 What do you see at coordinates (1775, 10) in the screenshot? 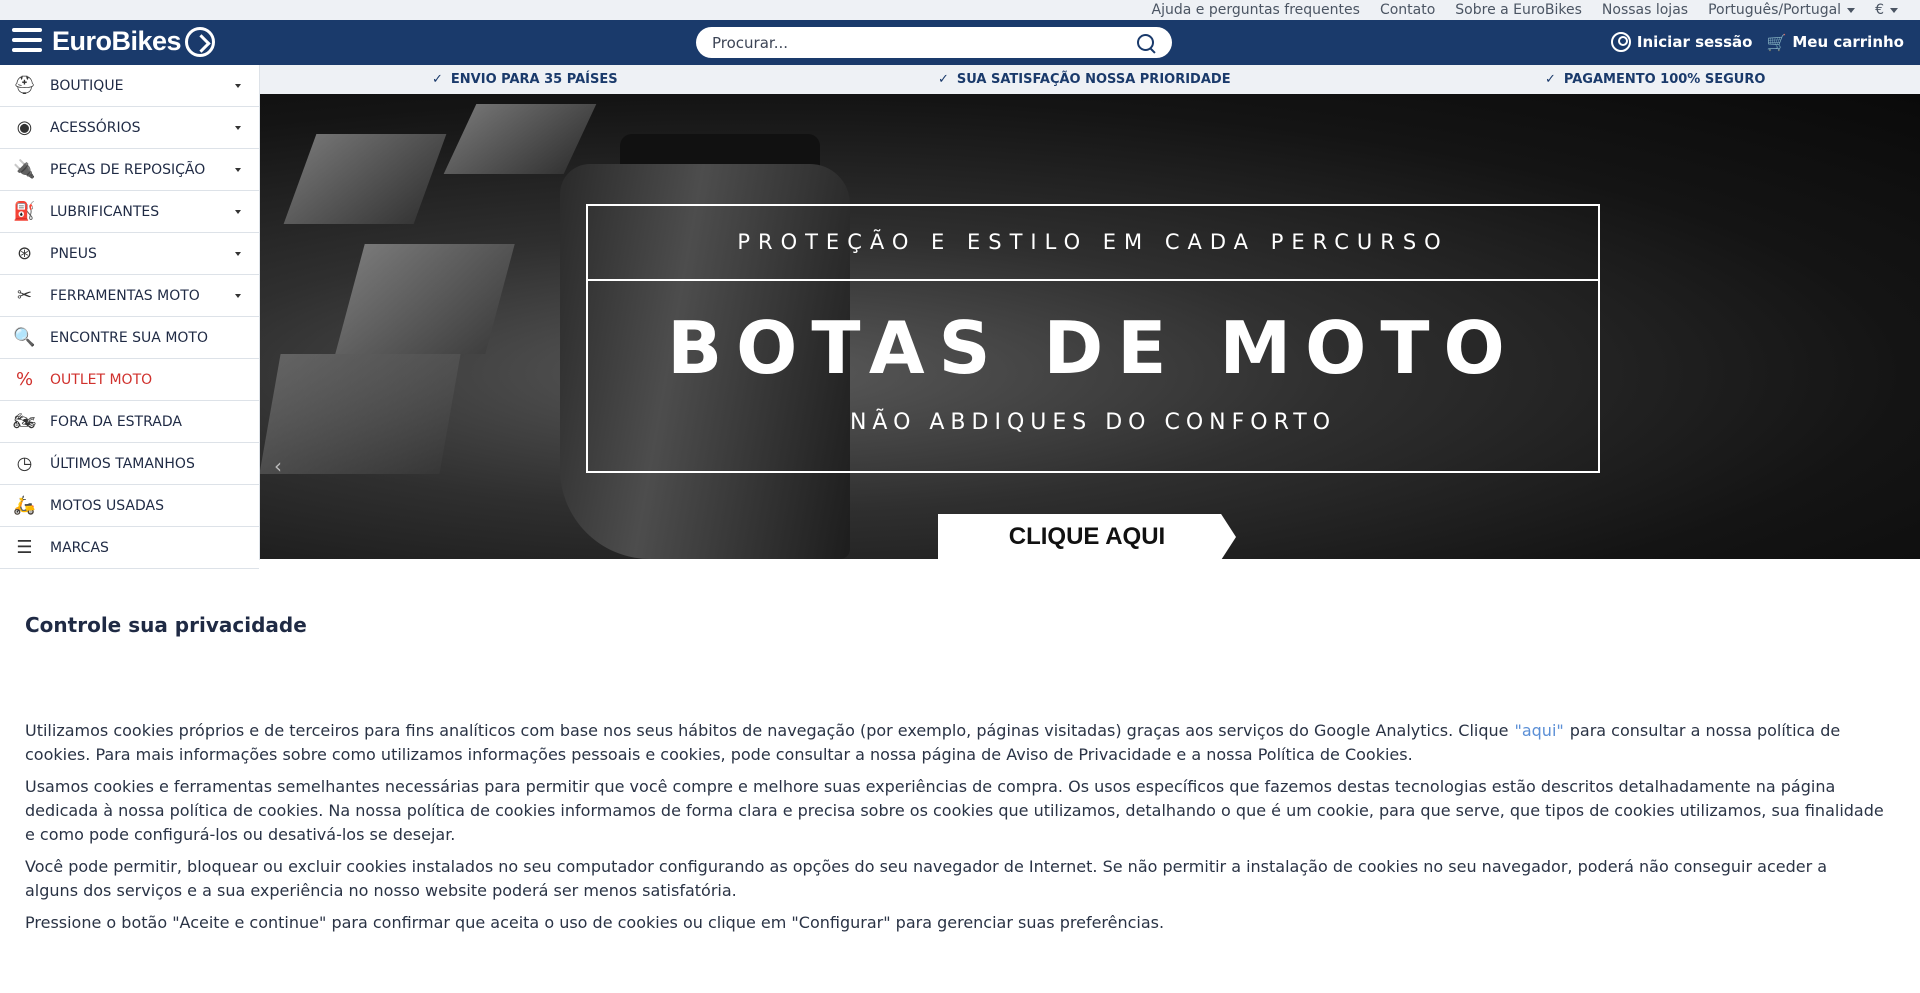
I see `language-label: Português/Portugal` at bounding box center [1775, 10].